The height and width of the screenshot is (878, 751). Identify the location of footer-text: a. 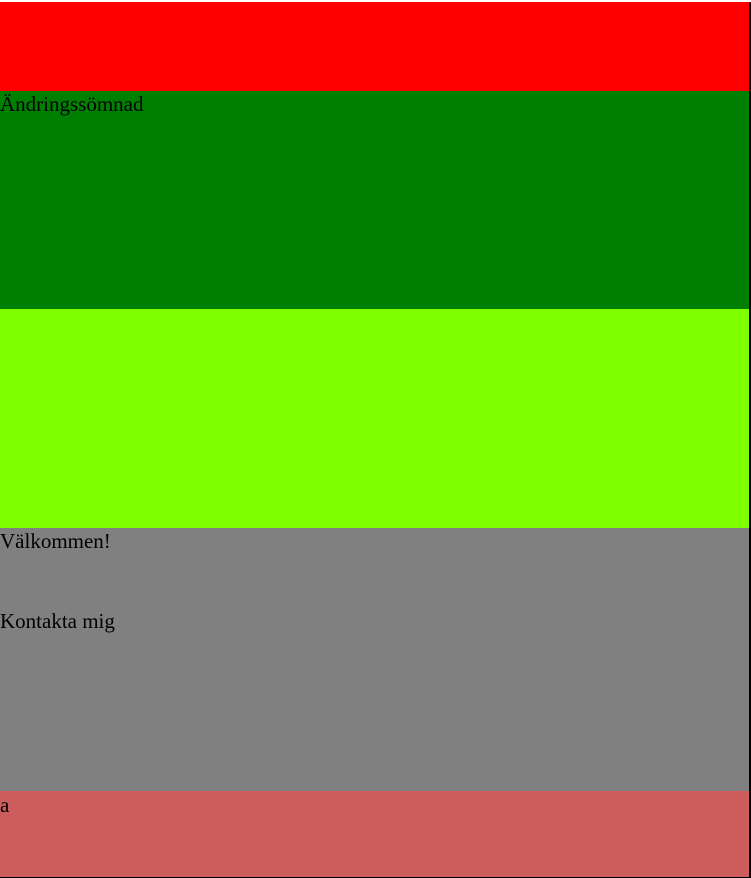
(5, 805).